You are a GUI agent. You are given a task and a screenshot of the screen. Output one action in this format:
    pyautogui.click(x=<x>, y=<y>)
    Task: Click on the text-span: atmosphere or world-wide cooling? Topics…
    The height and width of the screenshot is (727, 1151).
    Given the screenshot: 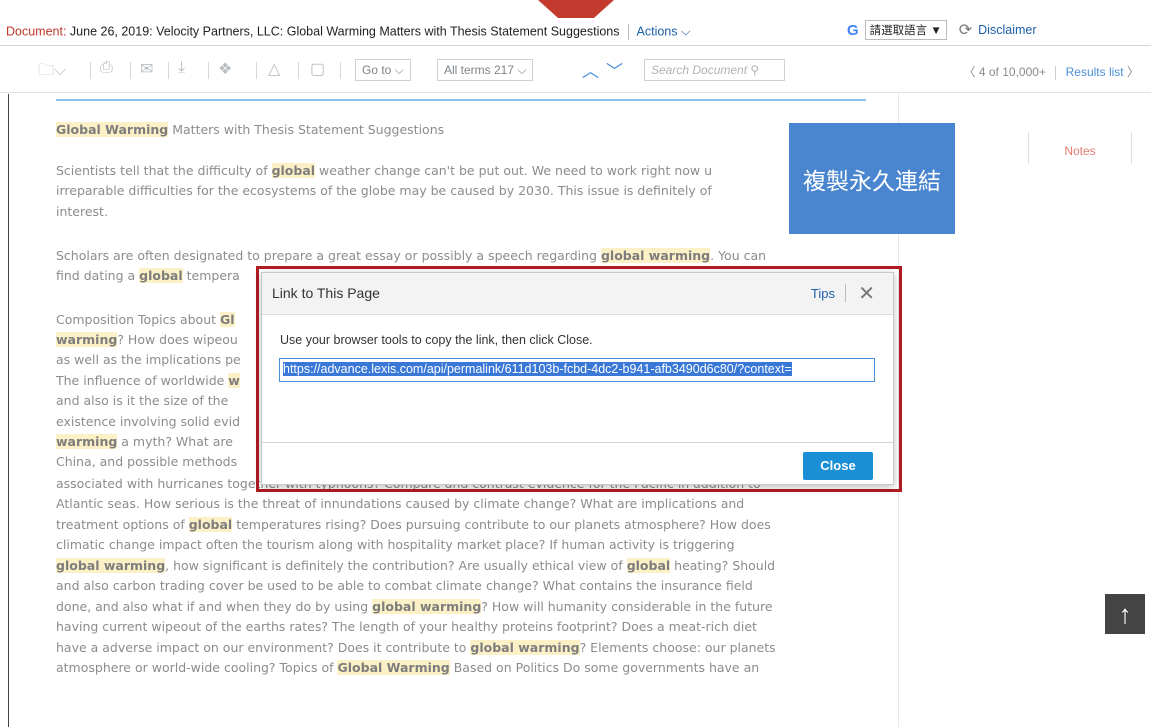 What is the action you would take?
    pyautogui.click(x=197, y=667)
    